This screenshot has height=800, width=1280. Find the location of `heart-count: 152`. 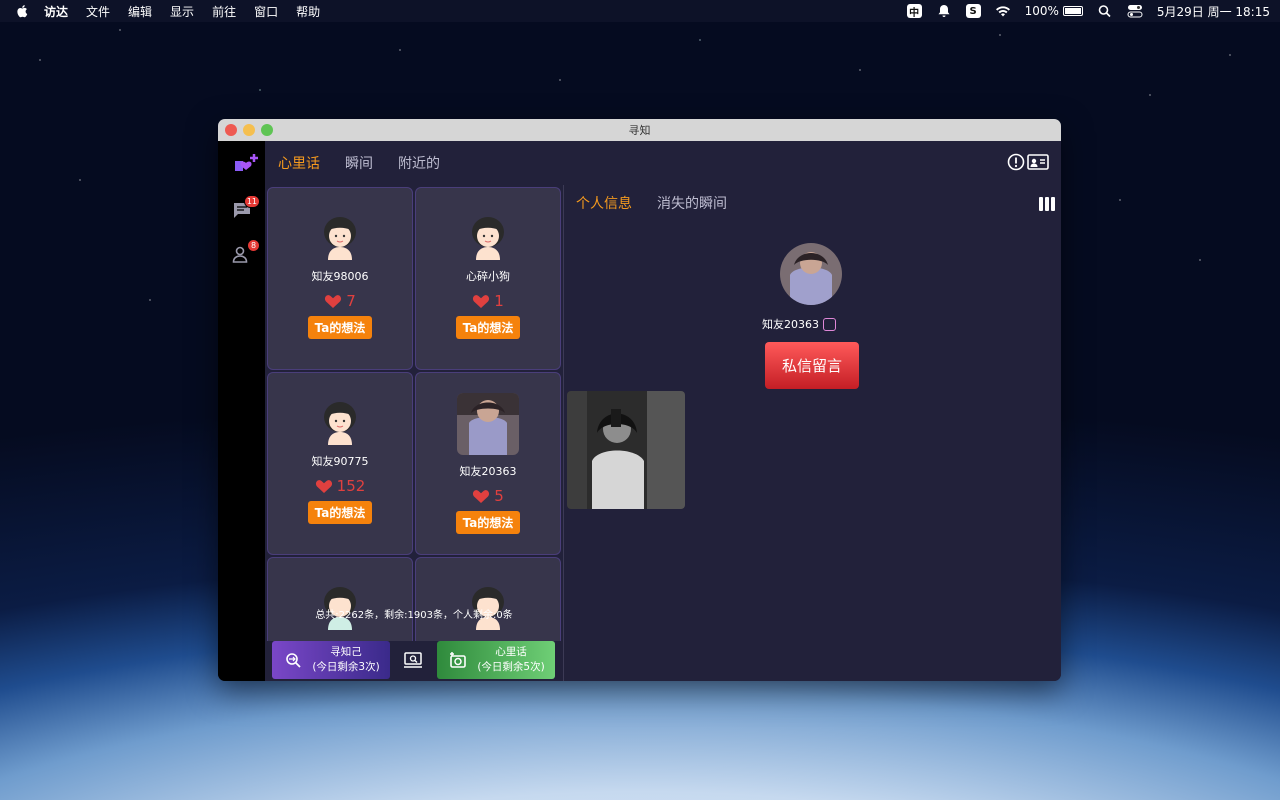

heart-count: 152 is located at coordinates (340, 486).